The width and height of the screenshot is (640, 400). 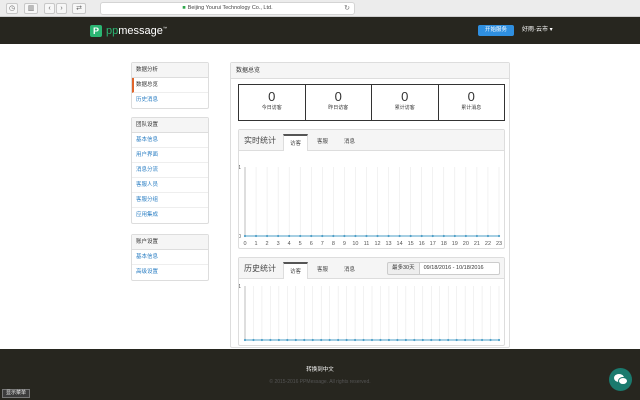 I want to click on address-bar: ■ Beijing Yourui Technology Co., Ltd. ↻, so click(x=227, y=8).